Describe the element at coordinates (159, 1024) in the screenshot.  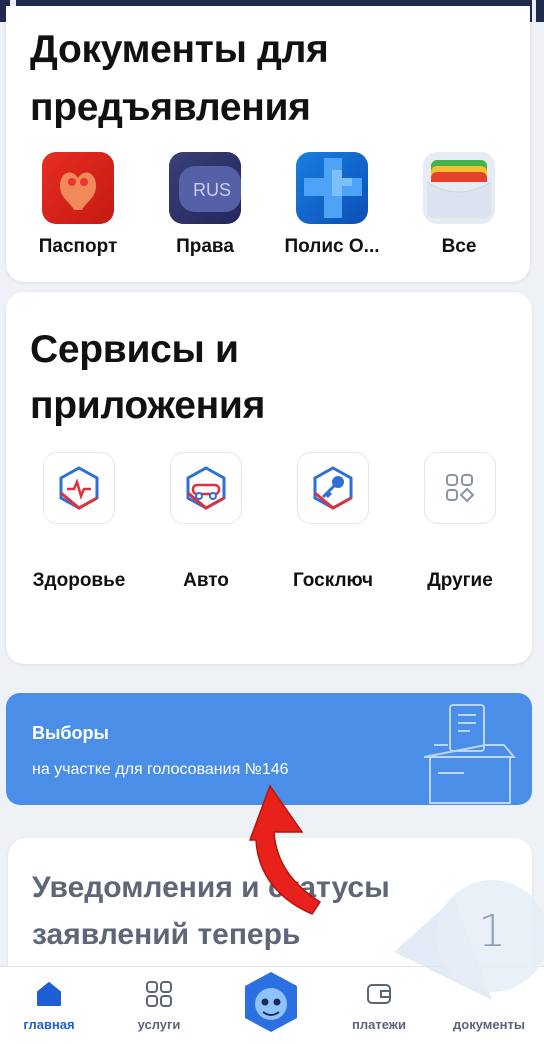
I see `tab-label: услуги` at that location.